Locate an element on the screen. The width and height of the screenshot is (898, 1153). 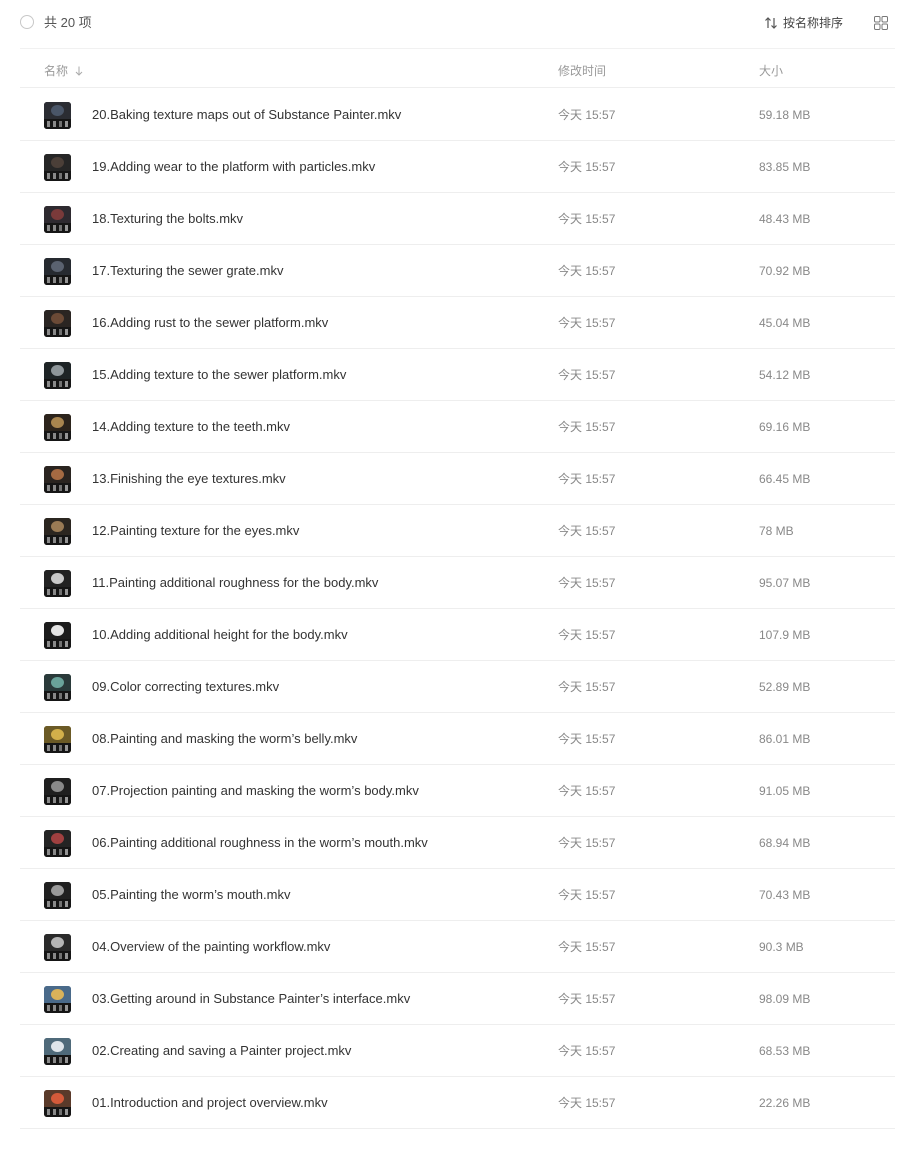
file-name: 18.Texturing the bolts.mkv is located at coordinates (168, 218).